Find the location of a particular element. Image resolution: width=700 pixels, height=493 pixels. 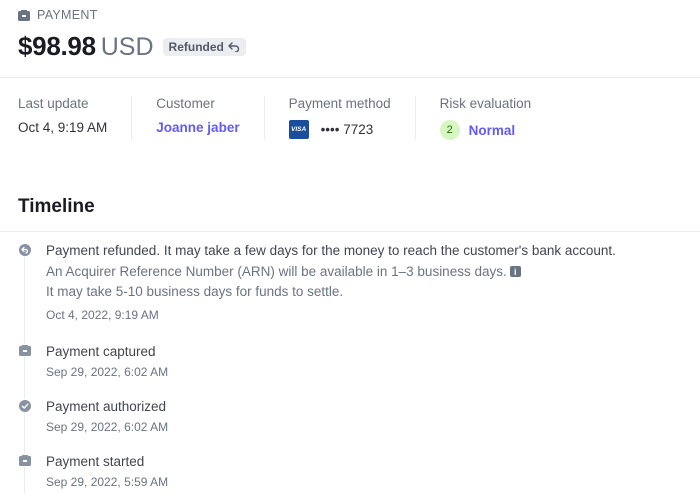

event-text: Payment captured is located at coordinates (101, 351).